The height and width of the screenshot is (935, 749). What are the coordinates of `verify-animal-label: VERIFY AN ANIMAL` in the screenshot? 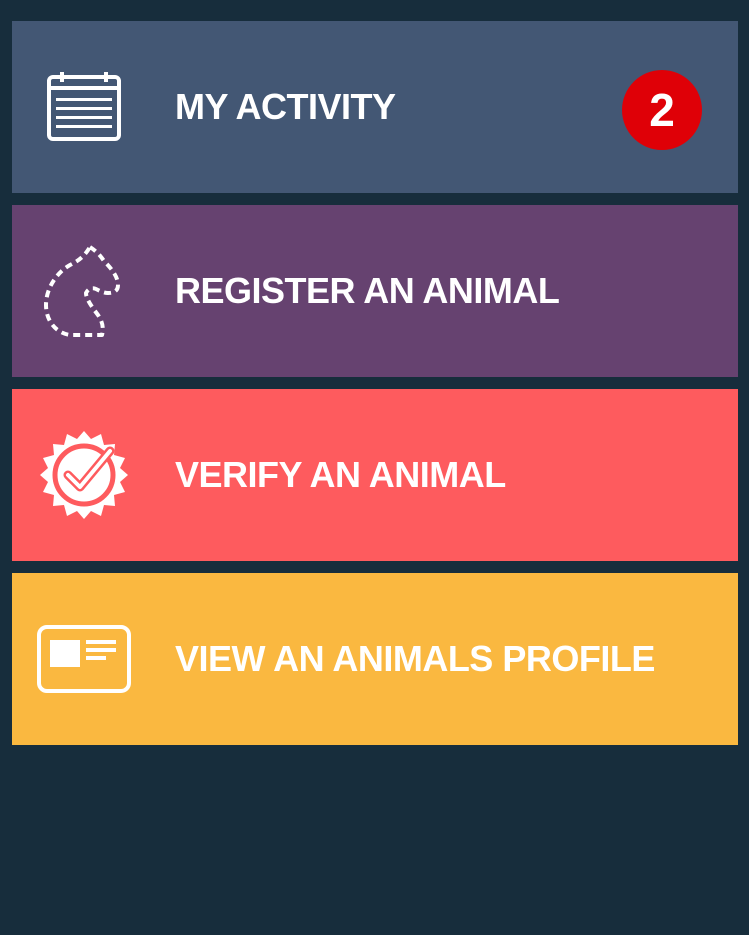 It's located at (340, 474).